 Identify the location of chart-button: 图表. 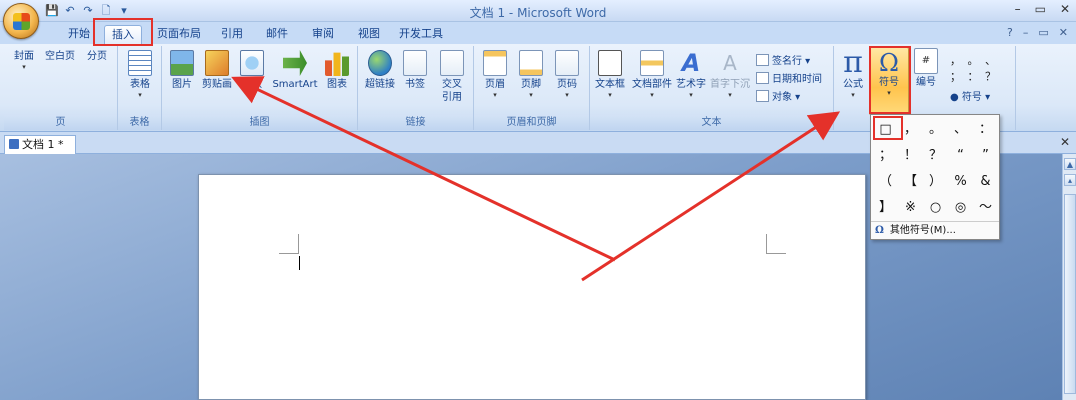
(337, 70).